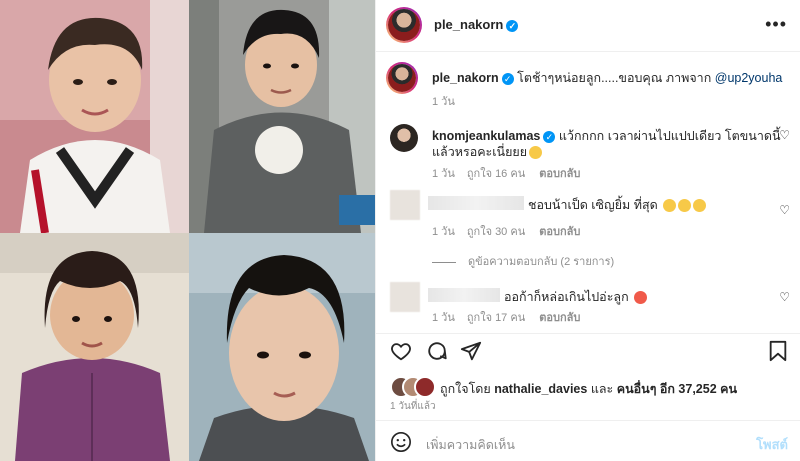 This screenshot has width=800, height=461. I want to click on liker-username: nathalie_davies, so click(540, 389).